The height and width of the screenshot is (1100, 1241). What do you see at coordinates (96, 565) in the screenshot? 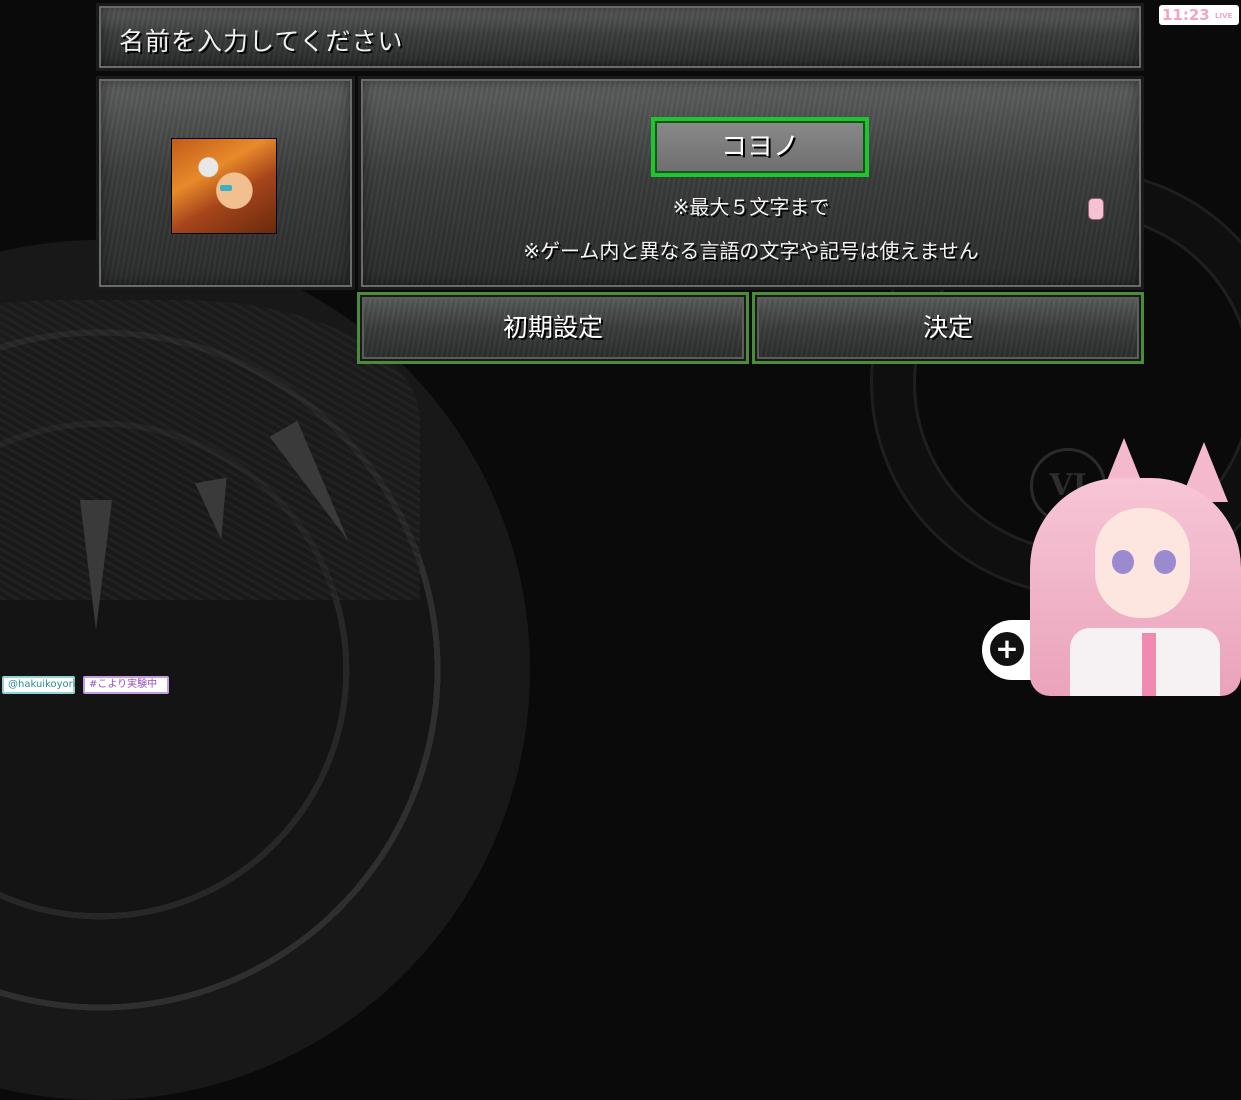
I see `background-spike` at bounding box center [96, 565].